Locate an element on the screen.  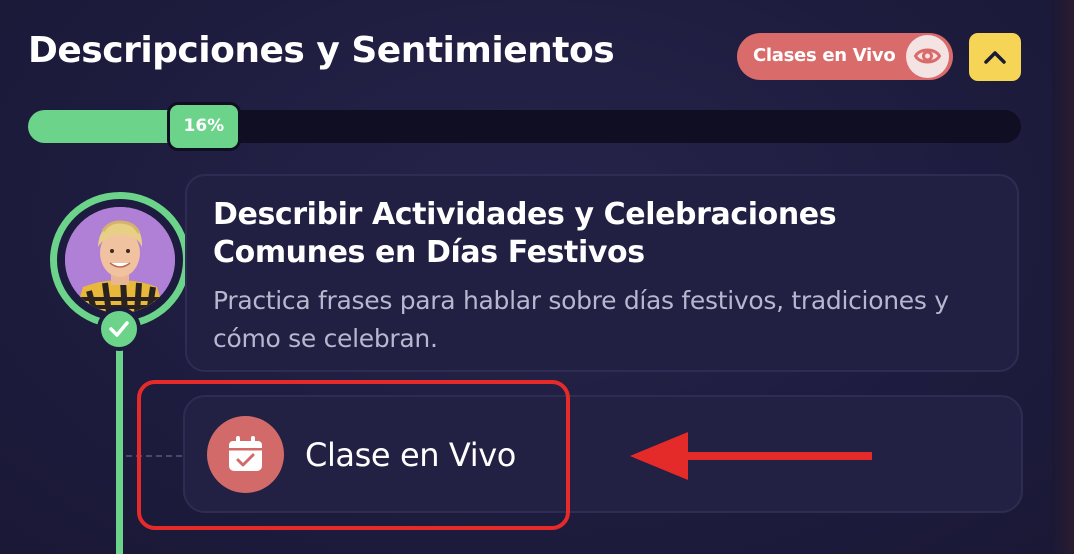
progress-bar: 16% is located at coordinates (524, 126).